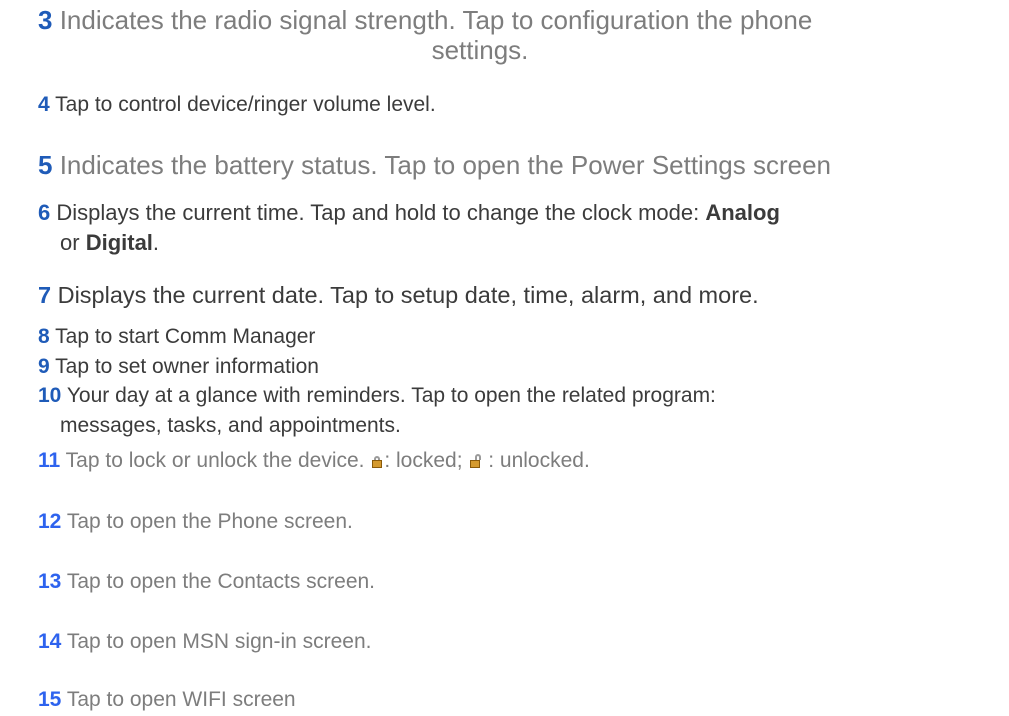 This screenshot has width=1009, height=716. Describe the element at coordinates (480, 50) in the screenshot. I see `item-text-continued: settings.` at that location.